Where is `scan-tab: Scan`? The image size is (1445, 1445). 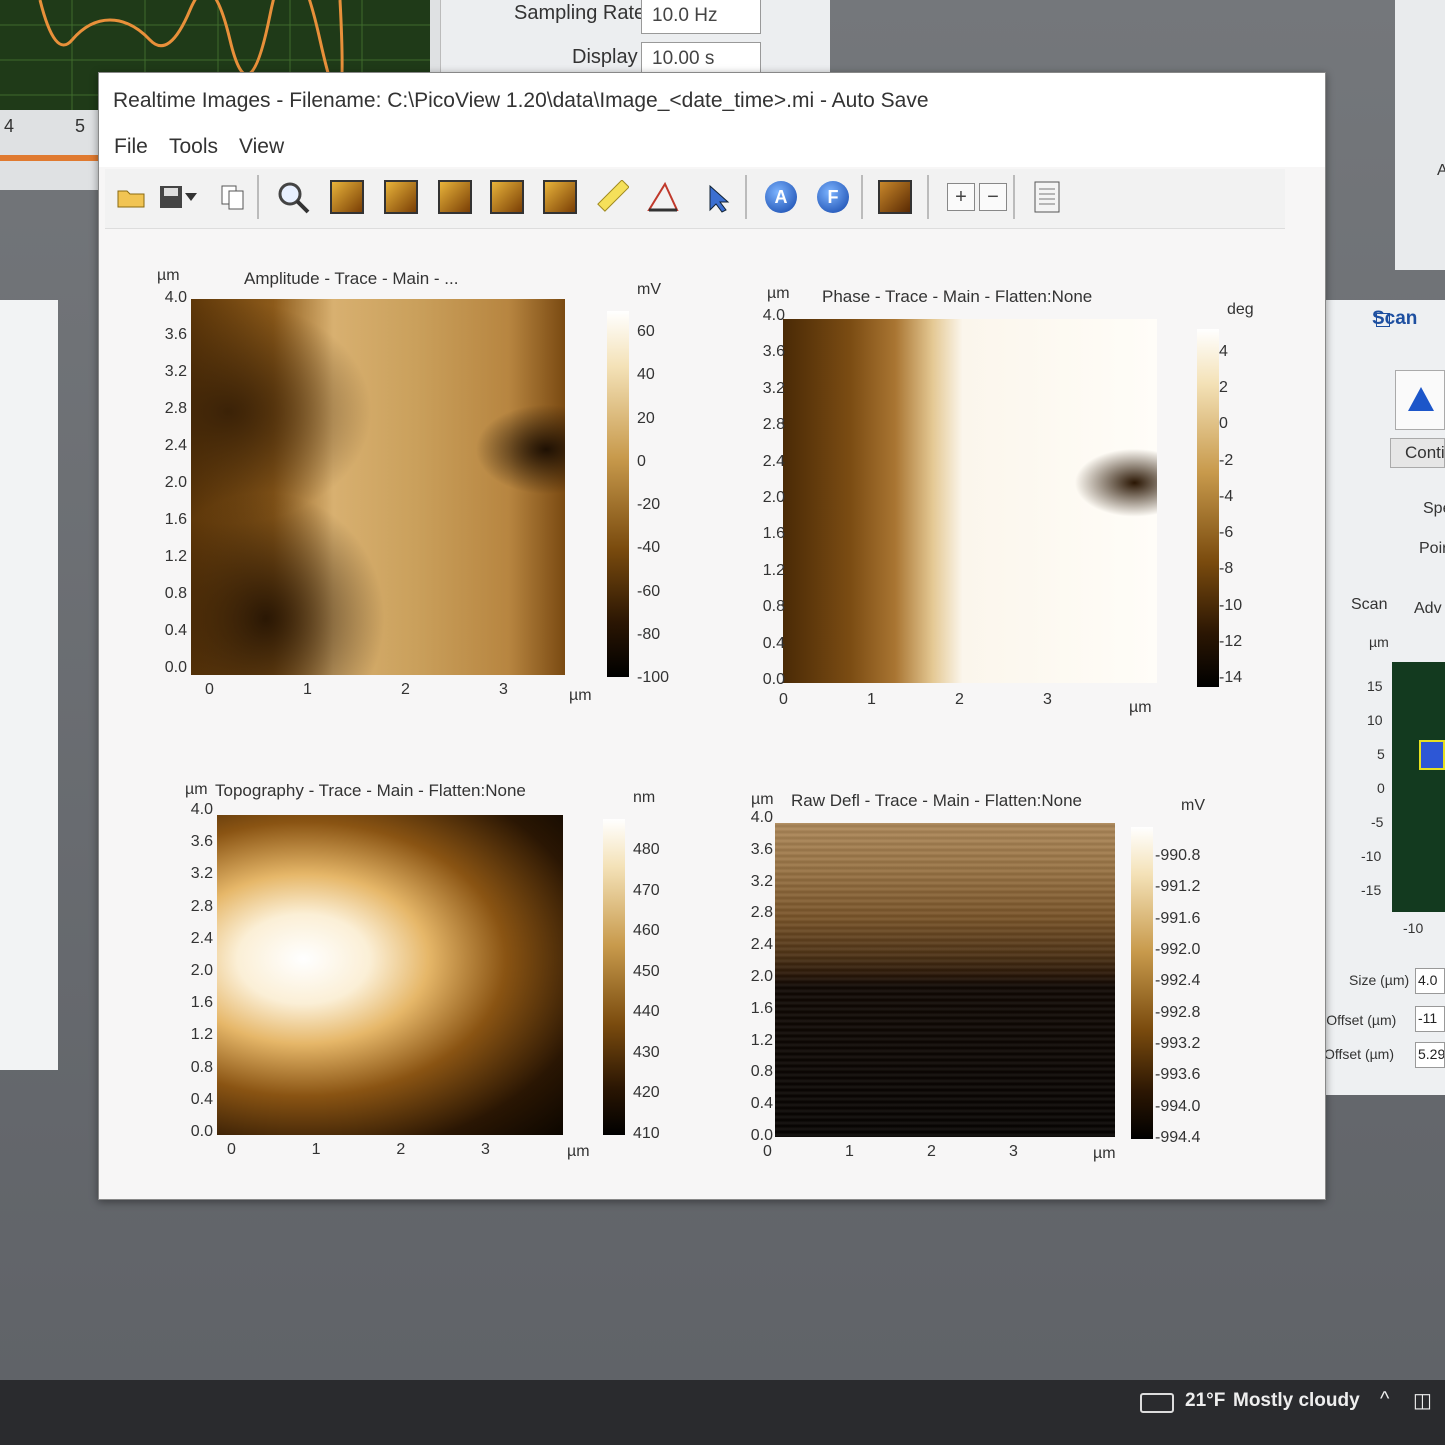 scan-tab: Scan is located at coordinates (1369, 605).